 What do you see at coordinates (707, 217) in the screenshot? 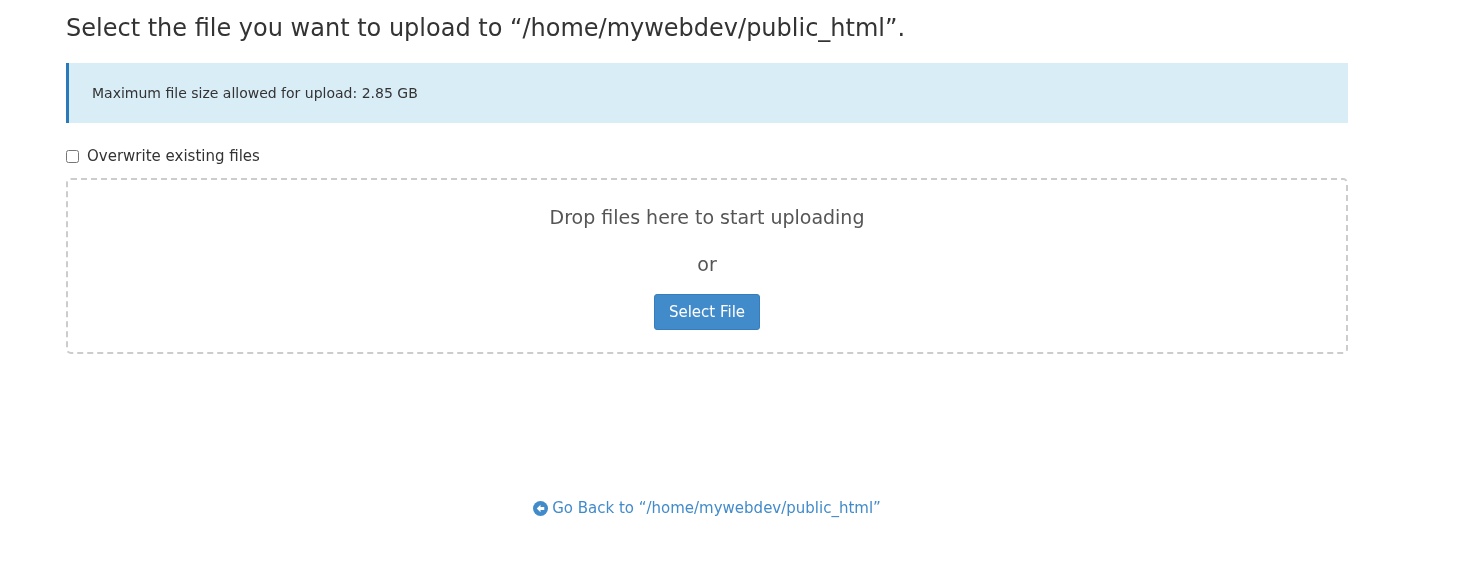
I see `drop-prompt: Drop files here to start uploading` at bounding box center [707, 217].